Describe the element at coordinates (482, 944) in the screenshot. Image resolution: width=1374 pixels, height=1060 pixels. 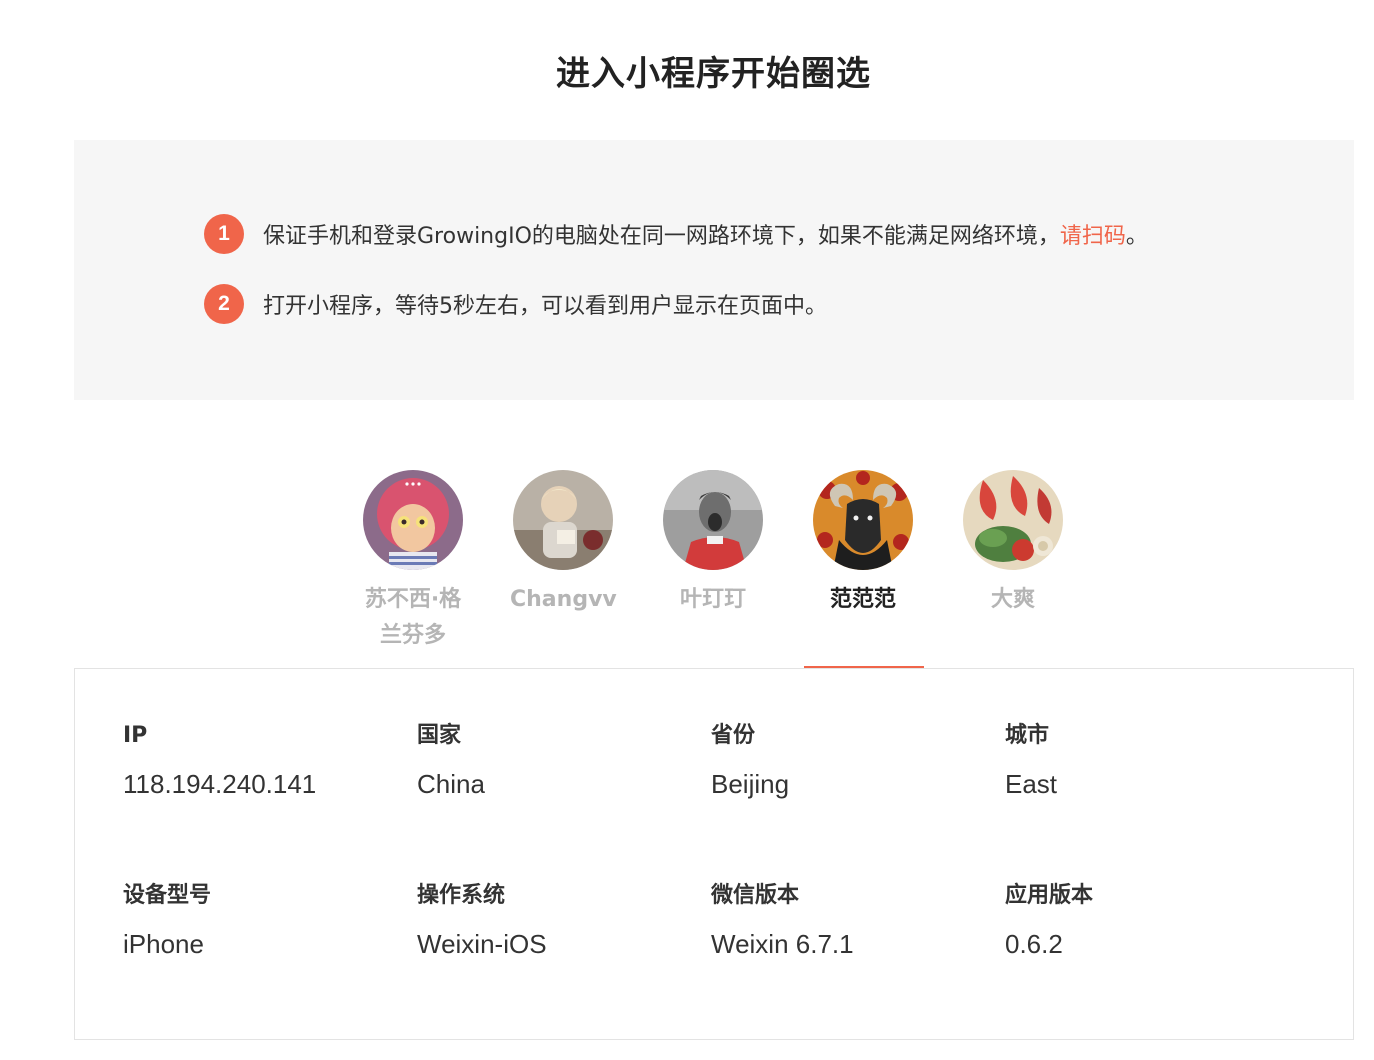
I see `field-value: Weixin-iOS` at that location.